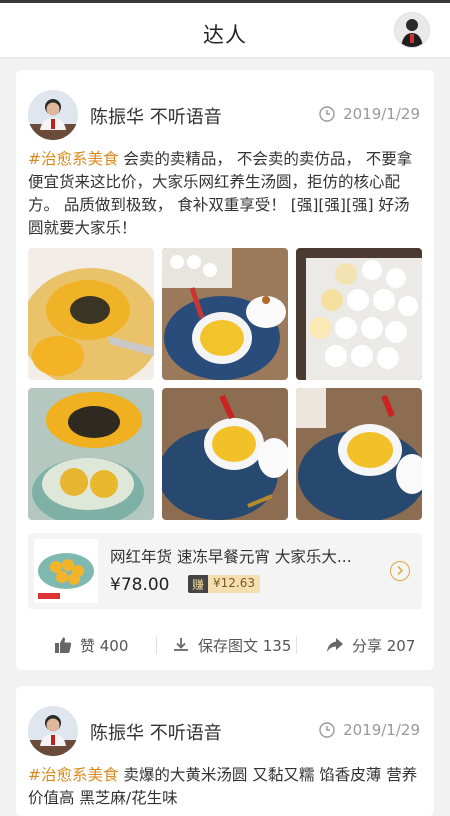  I want to click on share-count: 分享 207, so click(384, 645).